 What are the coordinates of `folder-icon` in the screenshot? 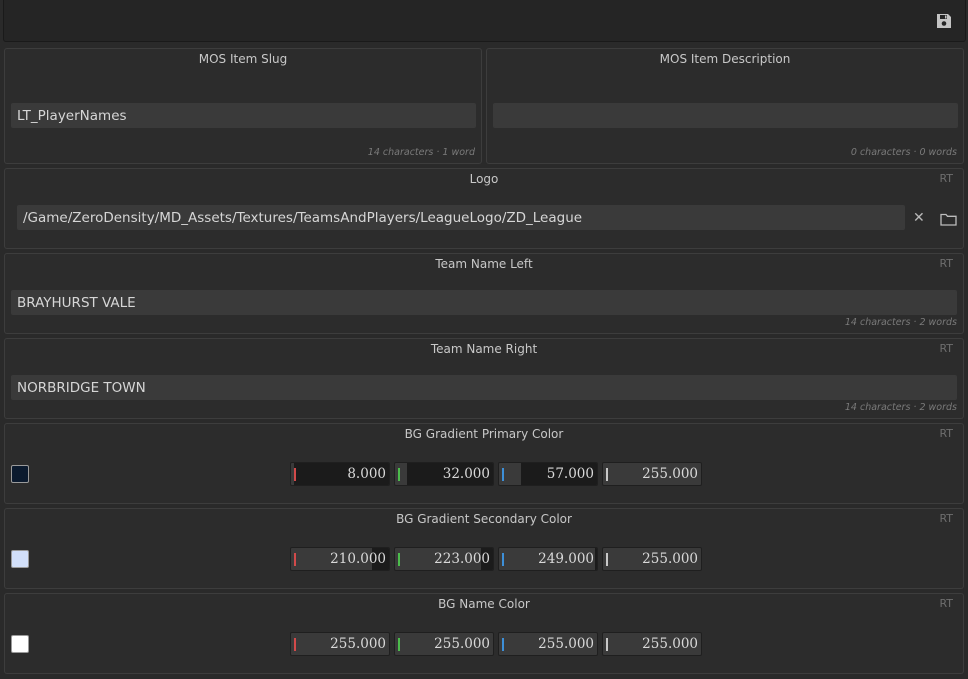 It's located at (948, 219).